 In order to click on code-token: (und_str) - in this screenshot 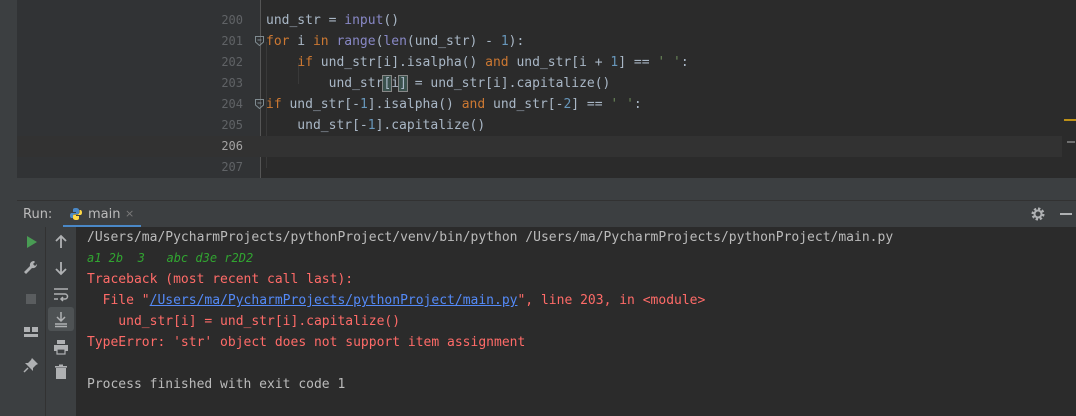, I will do `click(453, 41)`.